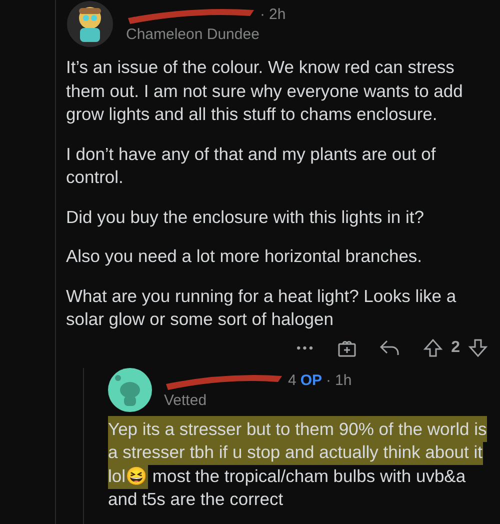 This screenshot has height=524, width=500. Describe the element at coordinates (343, 381) in the screenshot. I see `timestamp: 1h` at that location.